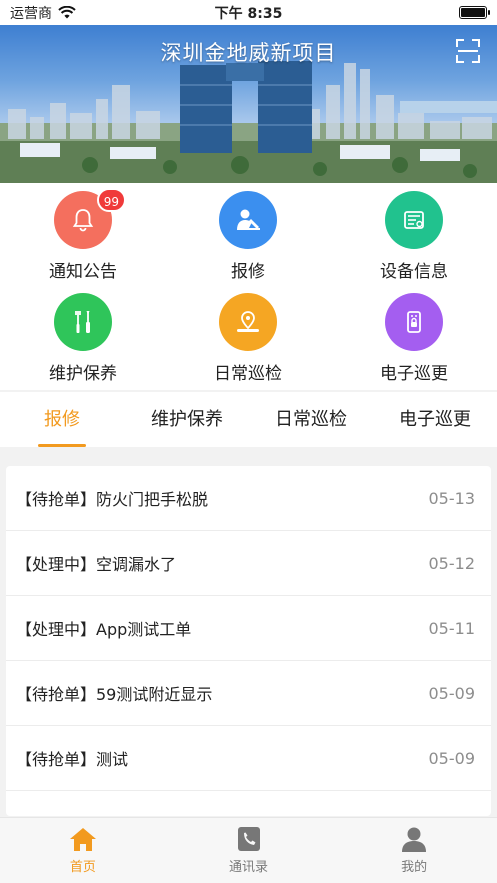 The image size is (497, 883). Describe the element at coordinates (414, 272) in the screenshot. I see `menu-label: 设备信息` at that location.